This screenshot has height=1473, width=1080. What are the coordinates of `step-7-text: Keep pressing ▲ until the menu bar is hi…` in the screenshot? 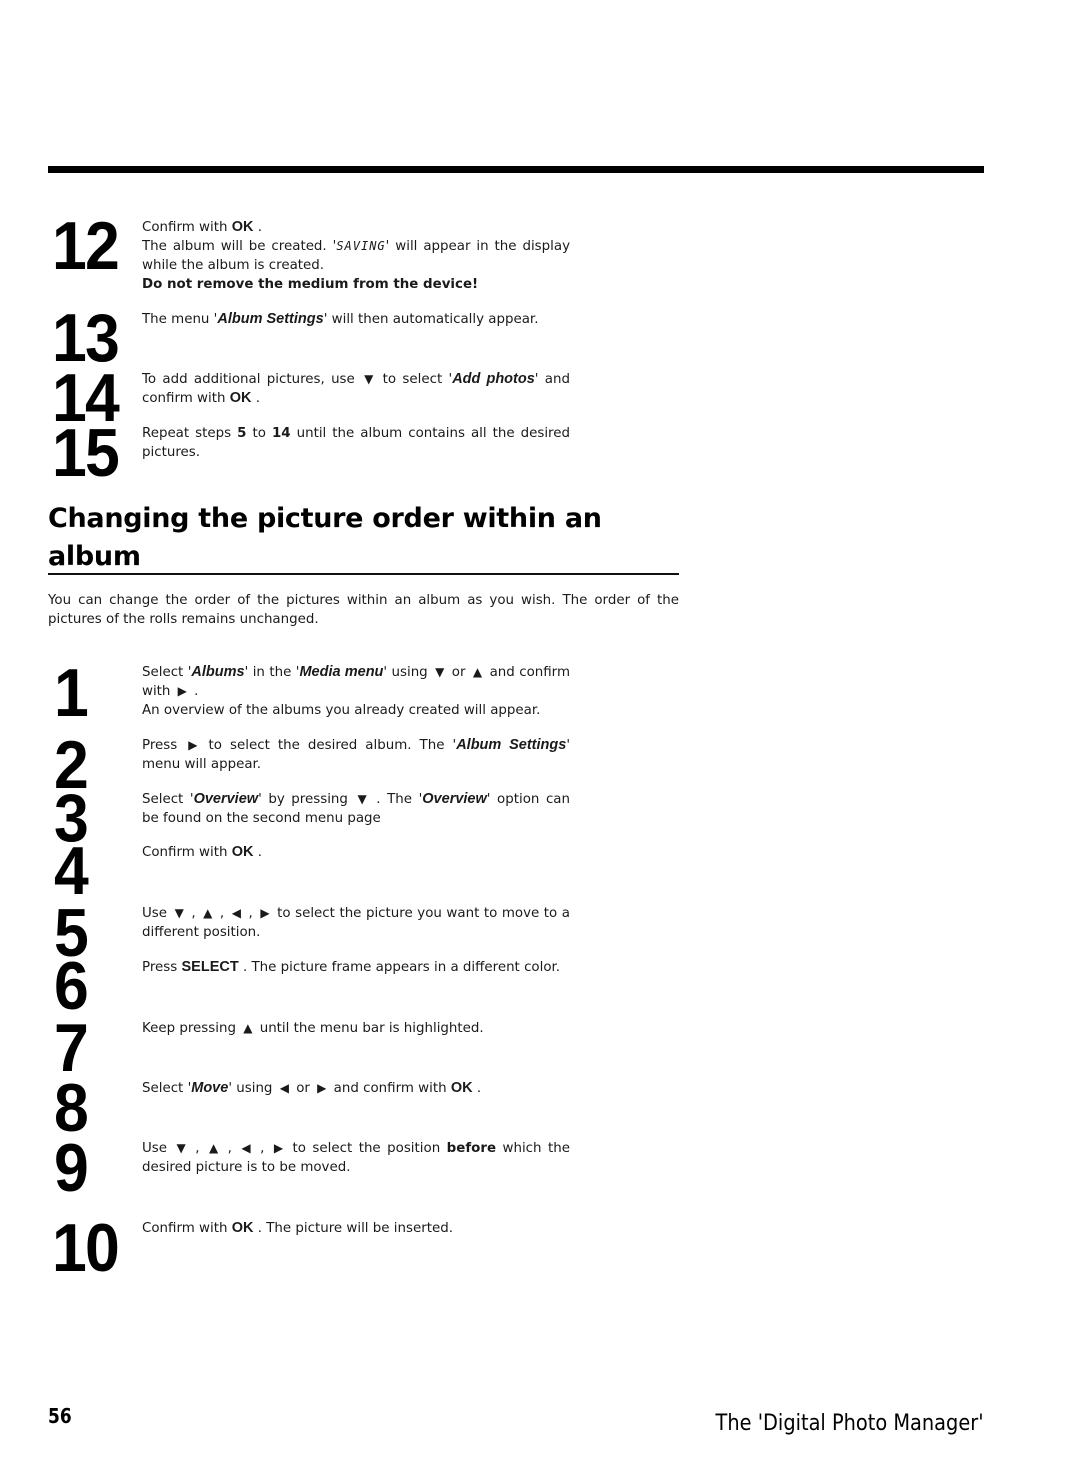 It's located at (313, 1028).